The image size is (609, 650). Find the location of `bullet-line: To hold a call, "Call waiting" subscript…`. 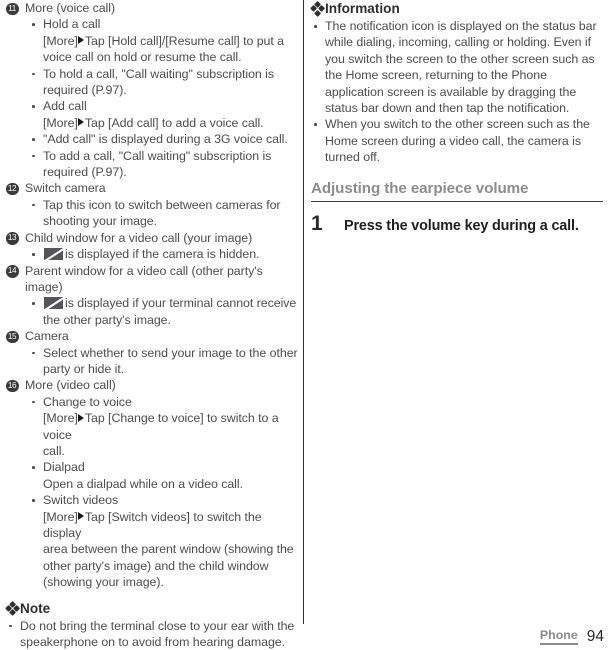

bullet-line: To hold a call, "Call waiting" subscript… is located at coordinates (159, 73).